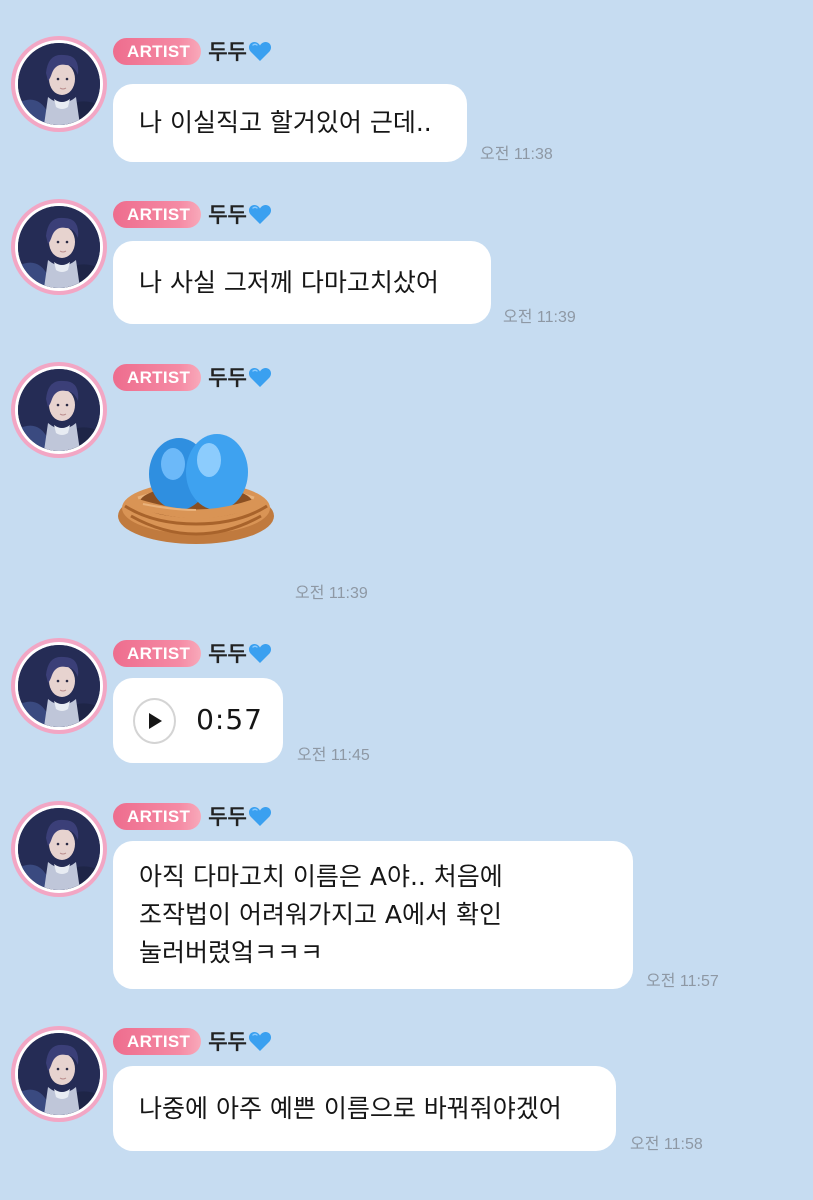 The image size is (813, 1200). What do you see at coordinates (364, 1108) in the screenshot?
I see `message-bubble: 나중에 아주 예쁜 이름으로 바꿔줘야겠어` at bounding box center [364, 1108].